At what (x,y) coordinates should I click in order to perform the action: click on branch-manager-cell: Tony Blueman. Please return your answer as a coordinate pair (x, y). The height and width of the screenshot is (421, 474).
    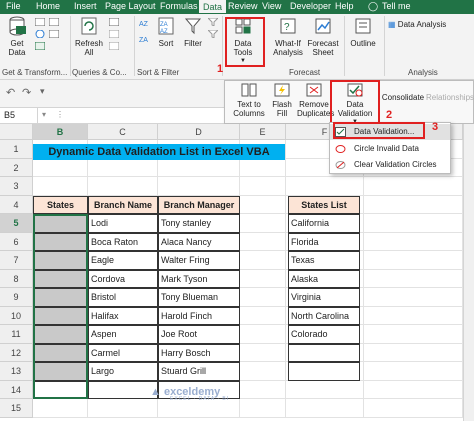
    Looking at the image, I should click on (199, 297).